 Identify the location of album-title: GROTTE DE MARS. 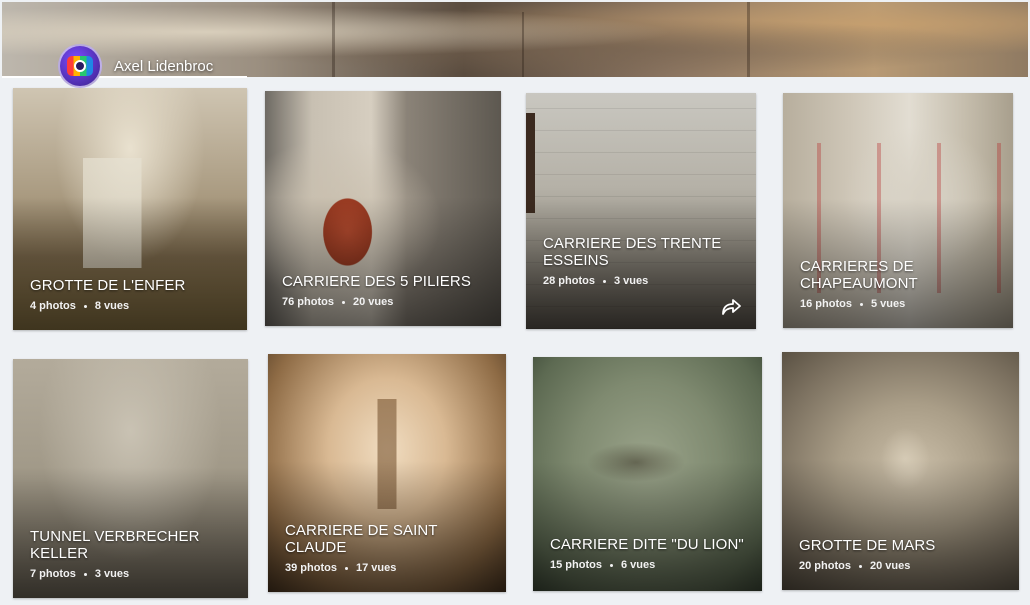
(867, 545).